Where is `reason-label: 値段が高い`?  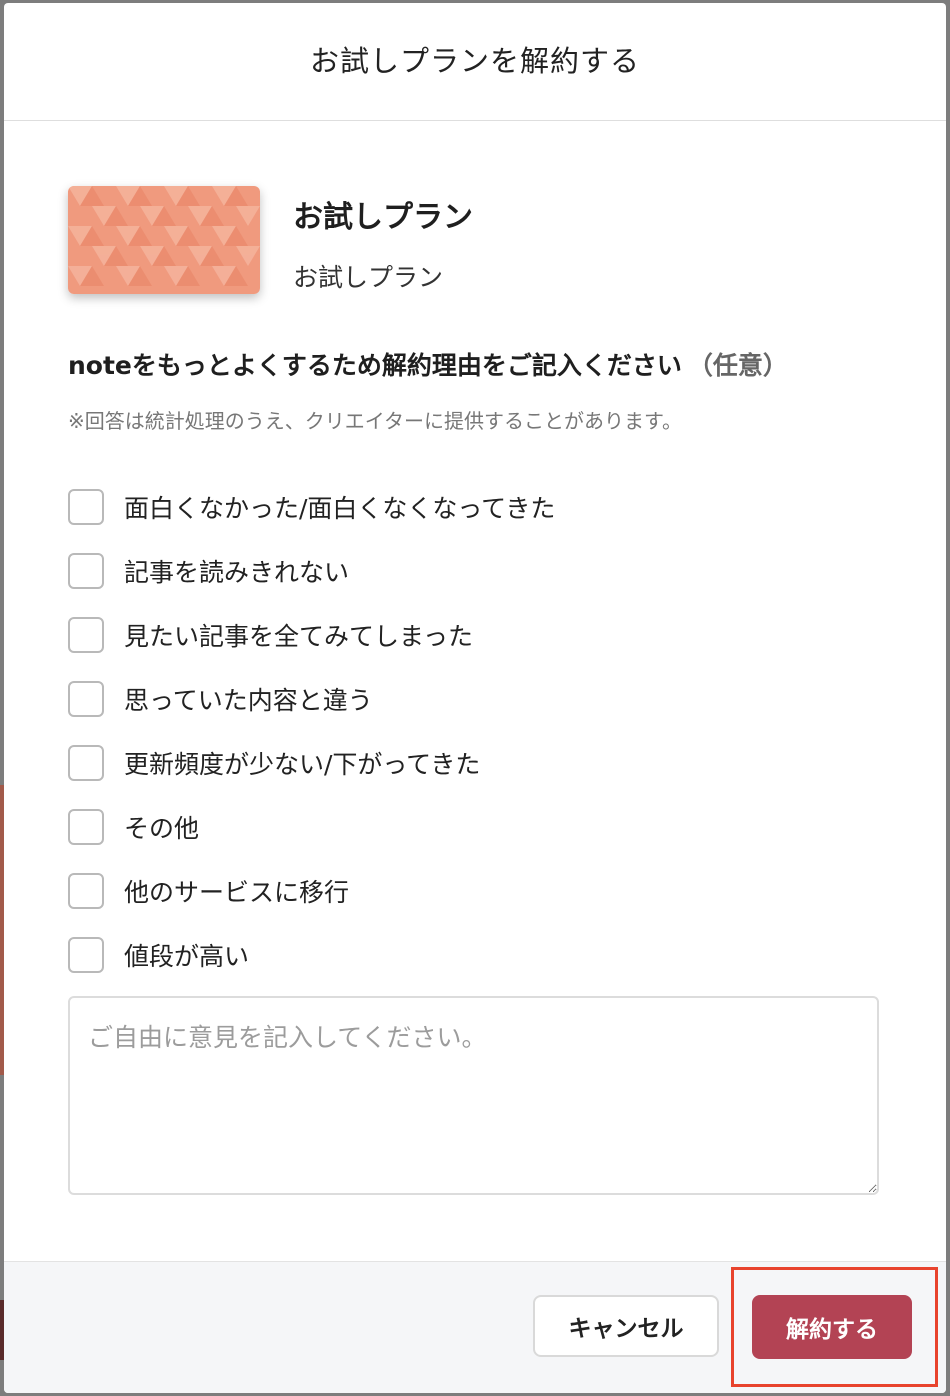 reason-label: 値段が高い is located at coordinates (186, 955).